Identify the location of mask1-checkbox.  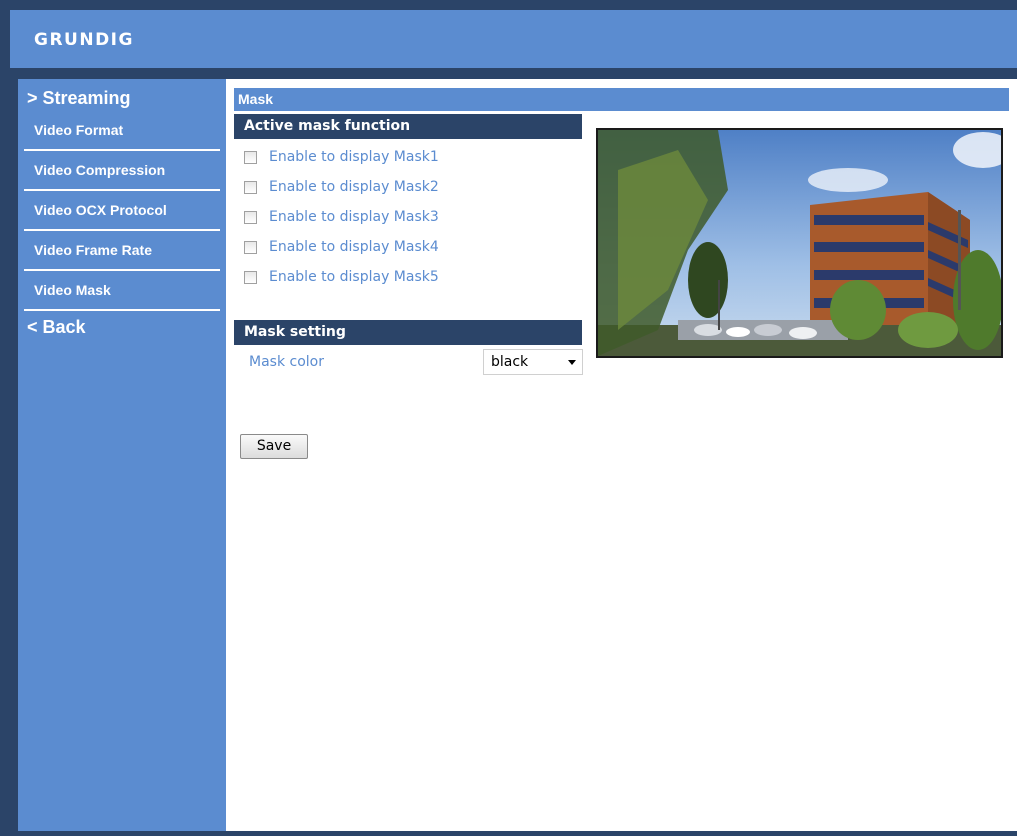
(250, 157).